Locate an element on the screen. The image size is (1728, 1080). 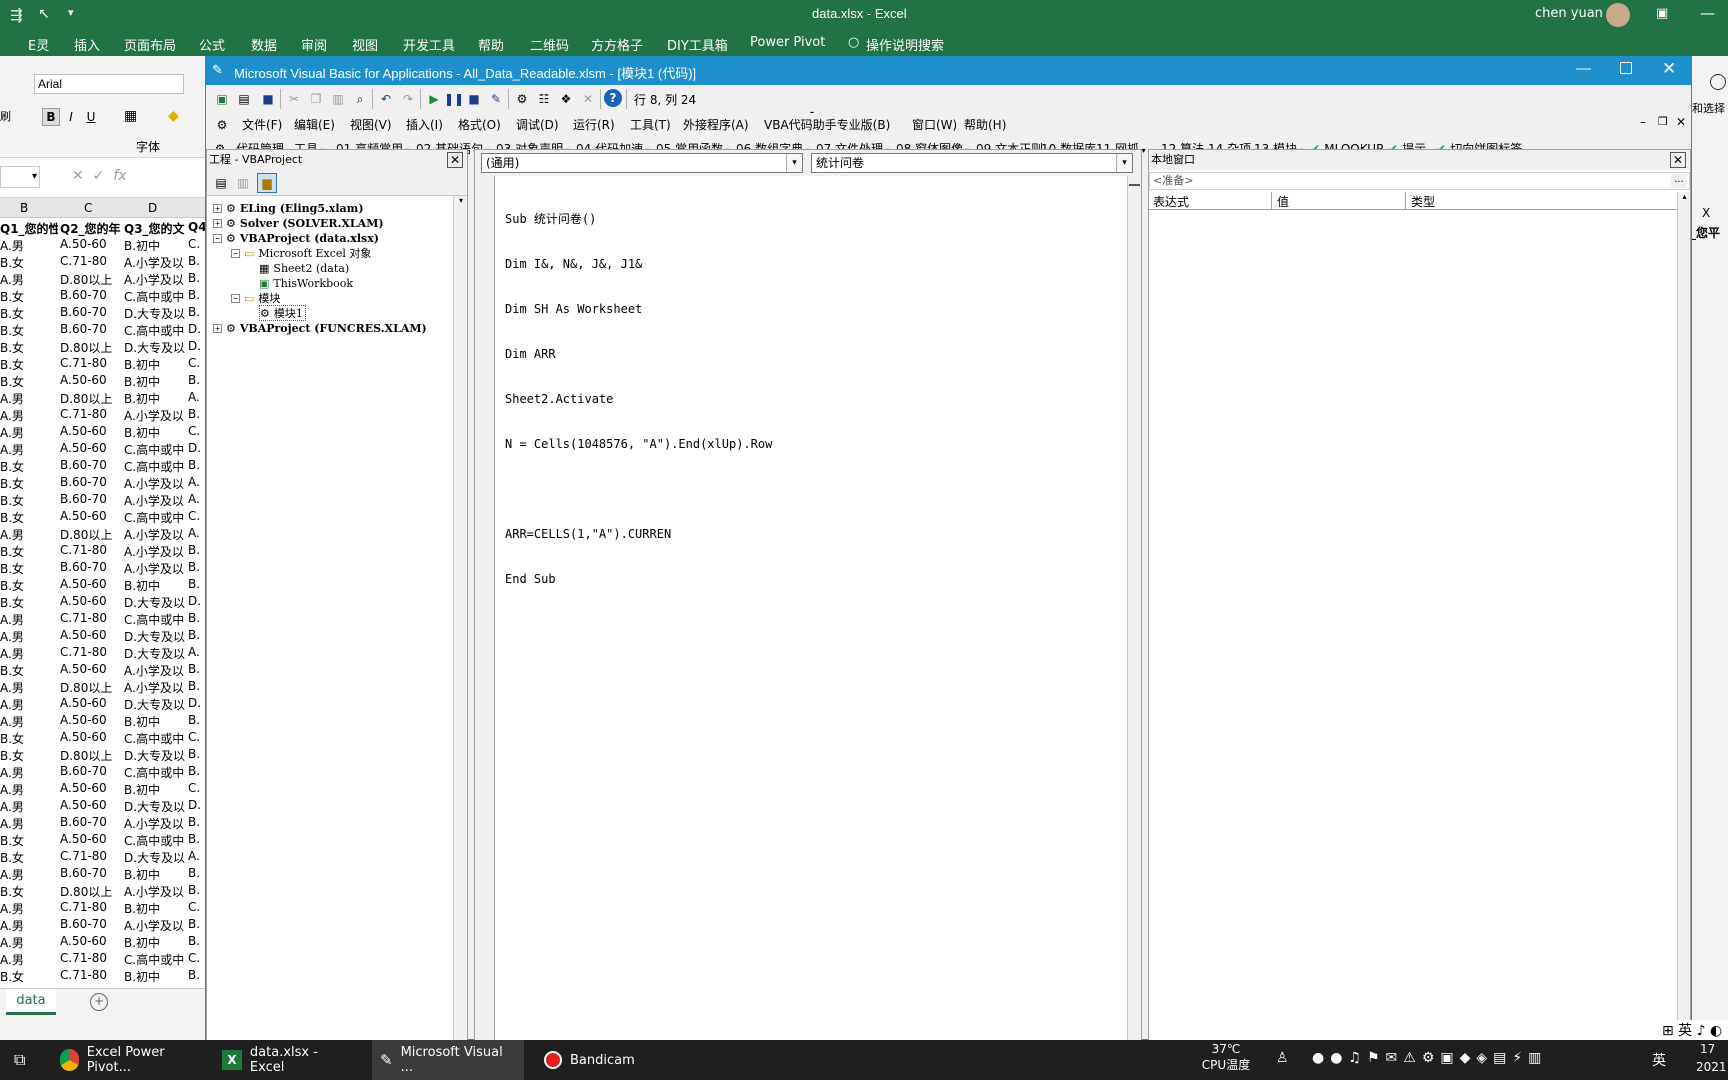
table-cell: A. is located at coordinates (196, 397).